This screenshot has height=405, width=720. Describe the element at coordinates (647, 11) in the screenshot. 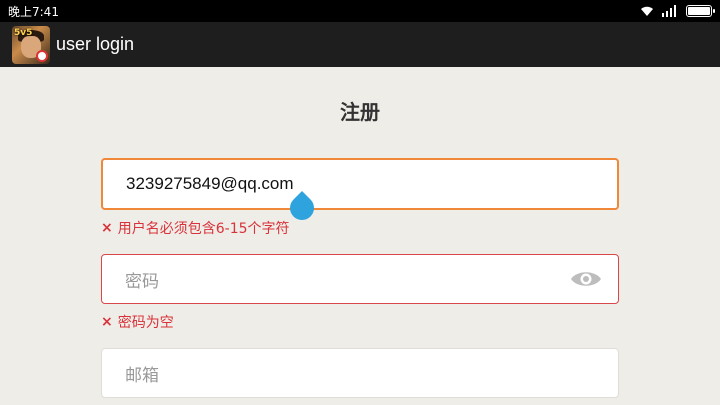

I see `wifi-icon` at that location.